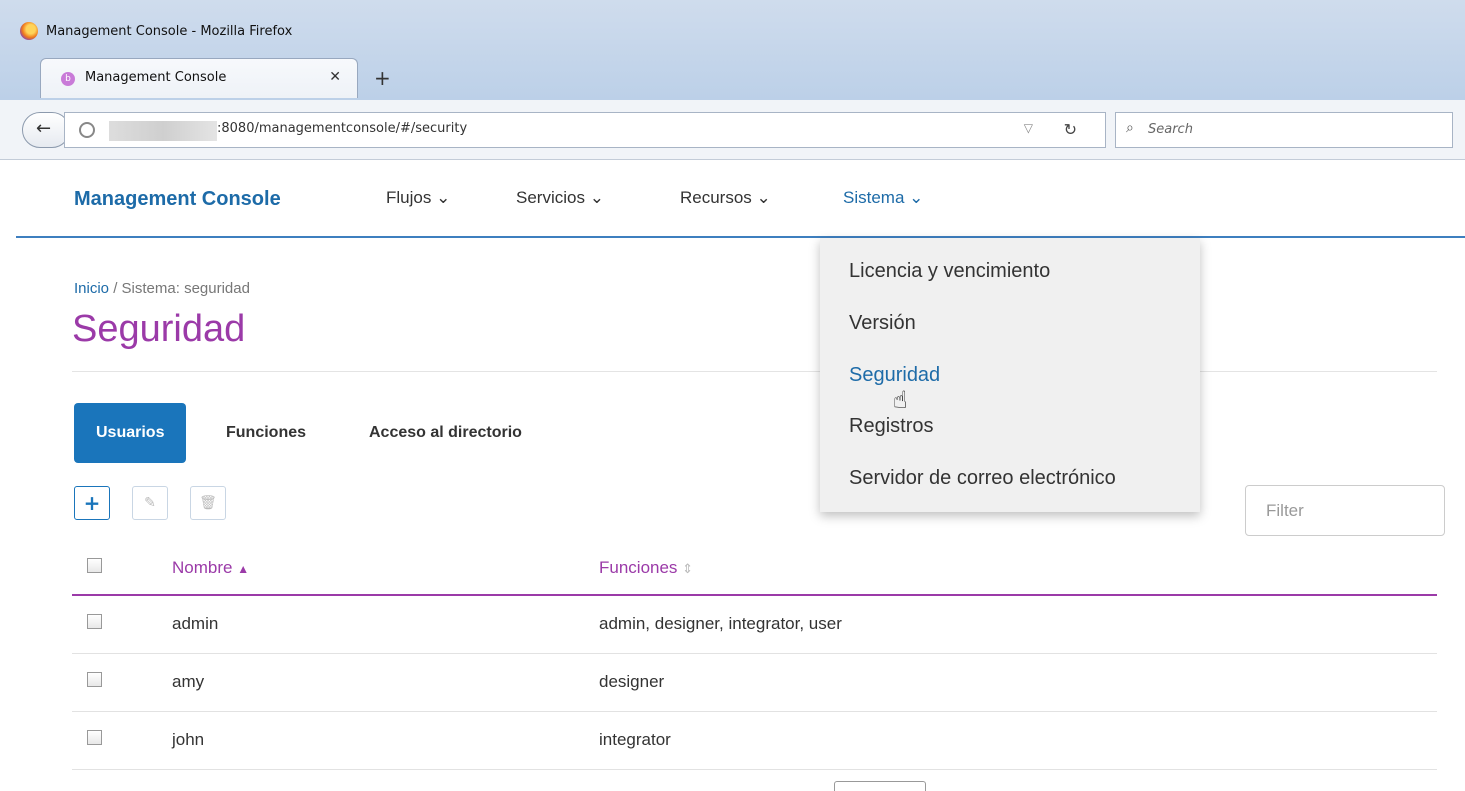 This screenshot has width=1465, height=791. What do you see at coordinates (720, 623) in the screenshot?
I see `cell-funciones: admin, designer, integrator, user` at bounding box center [720, 623].